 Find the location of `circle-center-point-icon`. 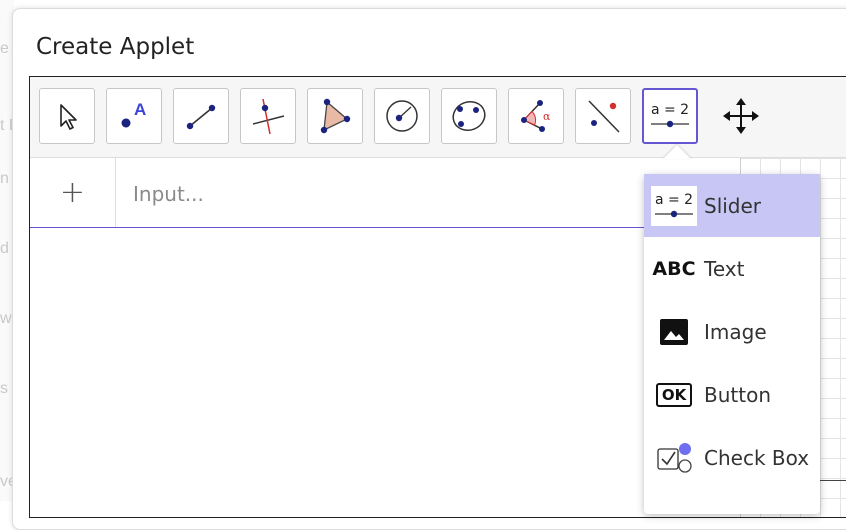

circle-center-point-icon is located at coordinates (402, 116).